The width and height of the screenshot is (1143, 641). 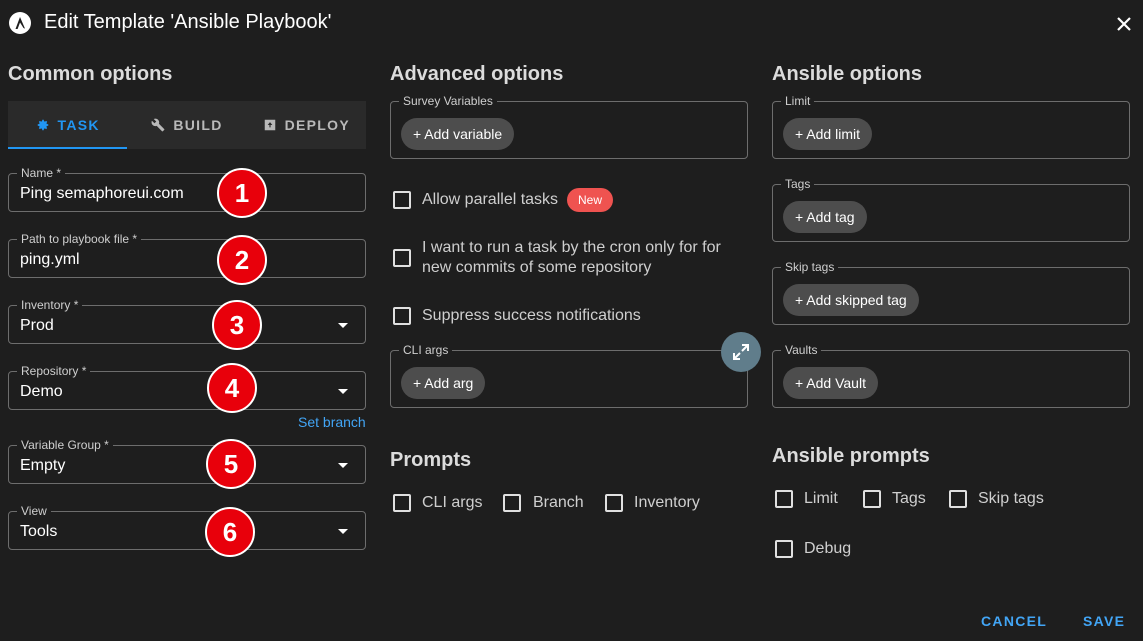 I want to click on add-arg-button: + Add arg, so click(x=443, y=383).